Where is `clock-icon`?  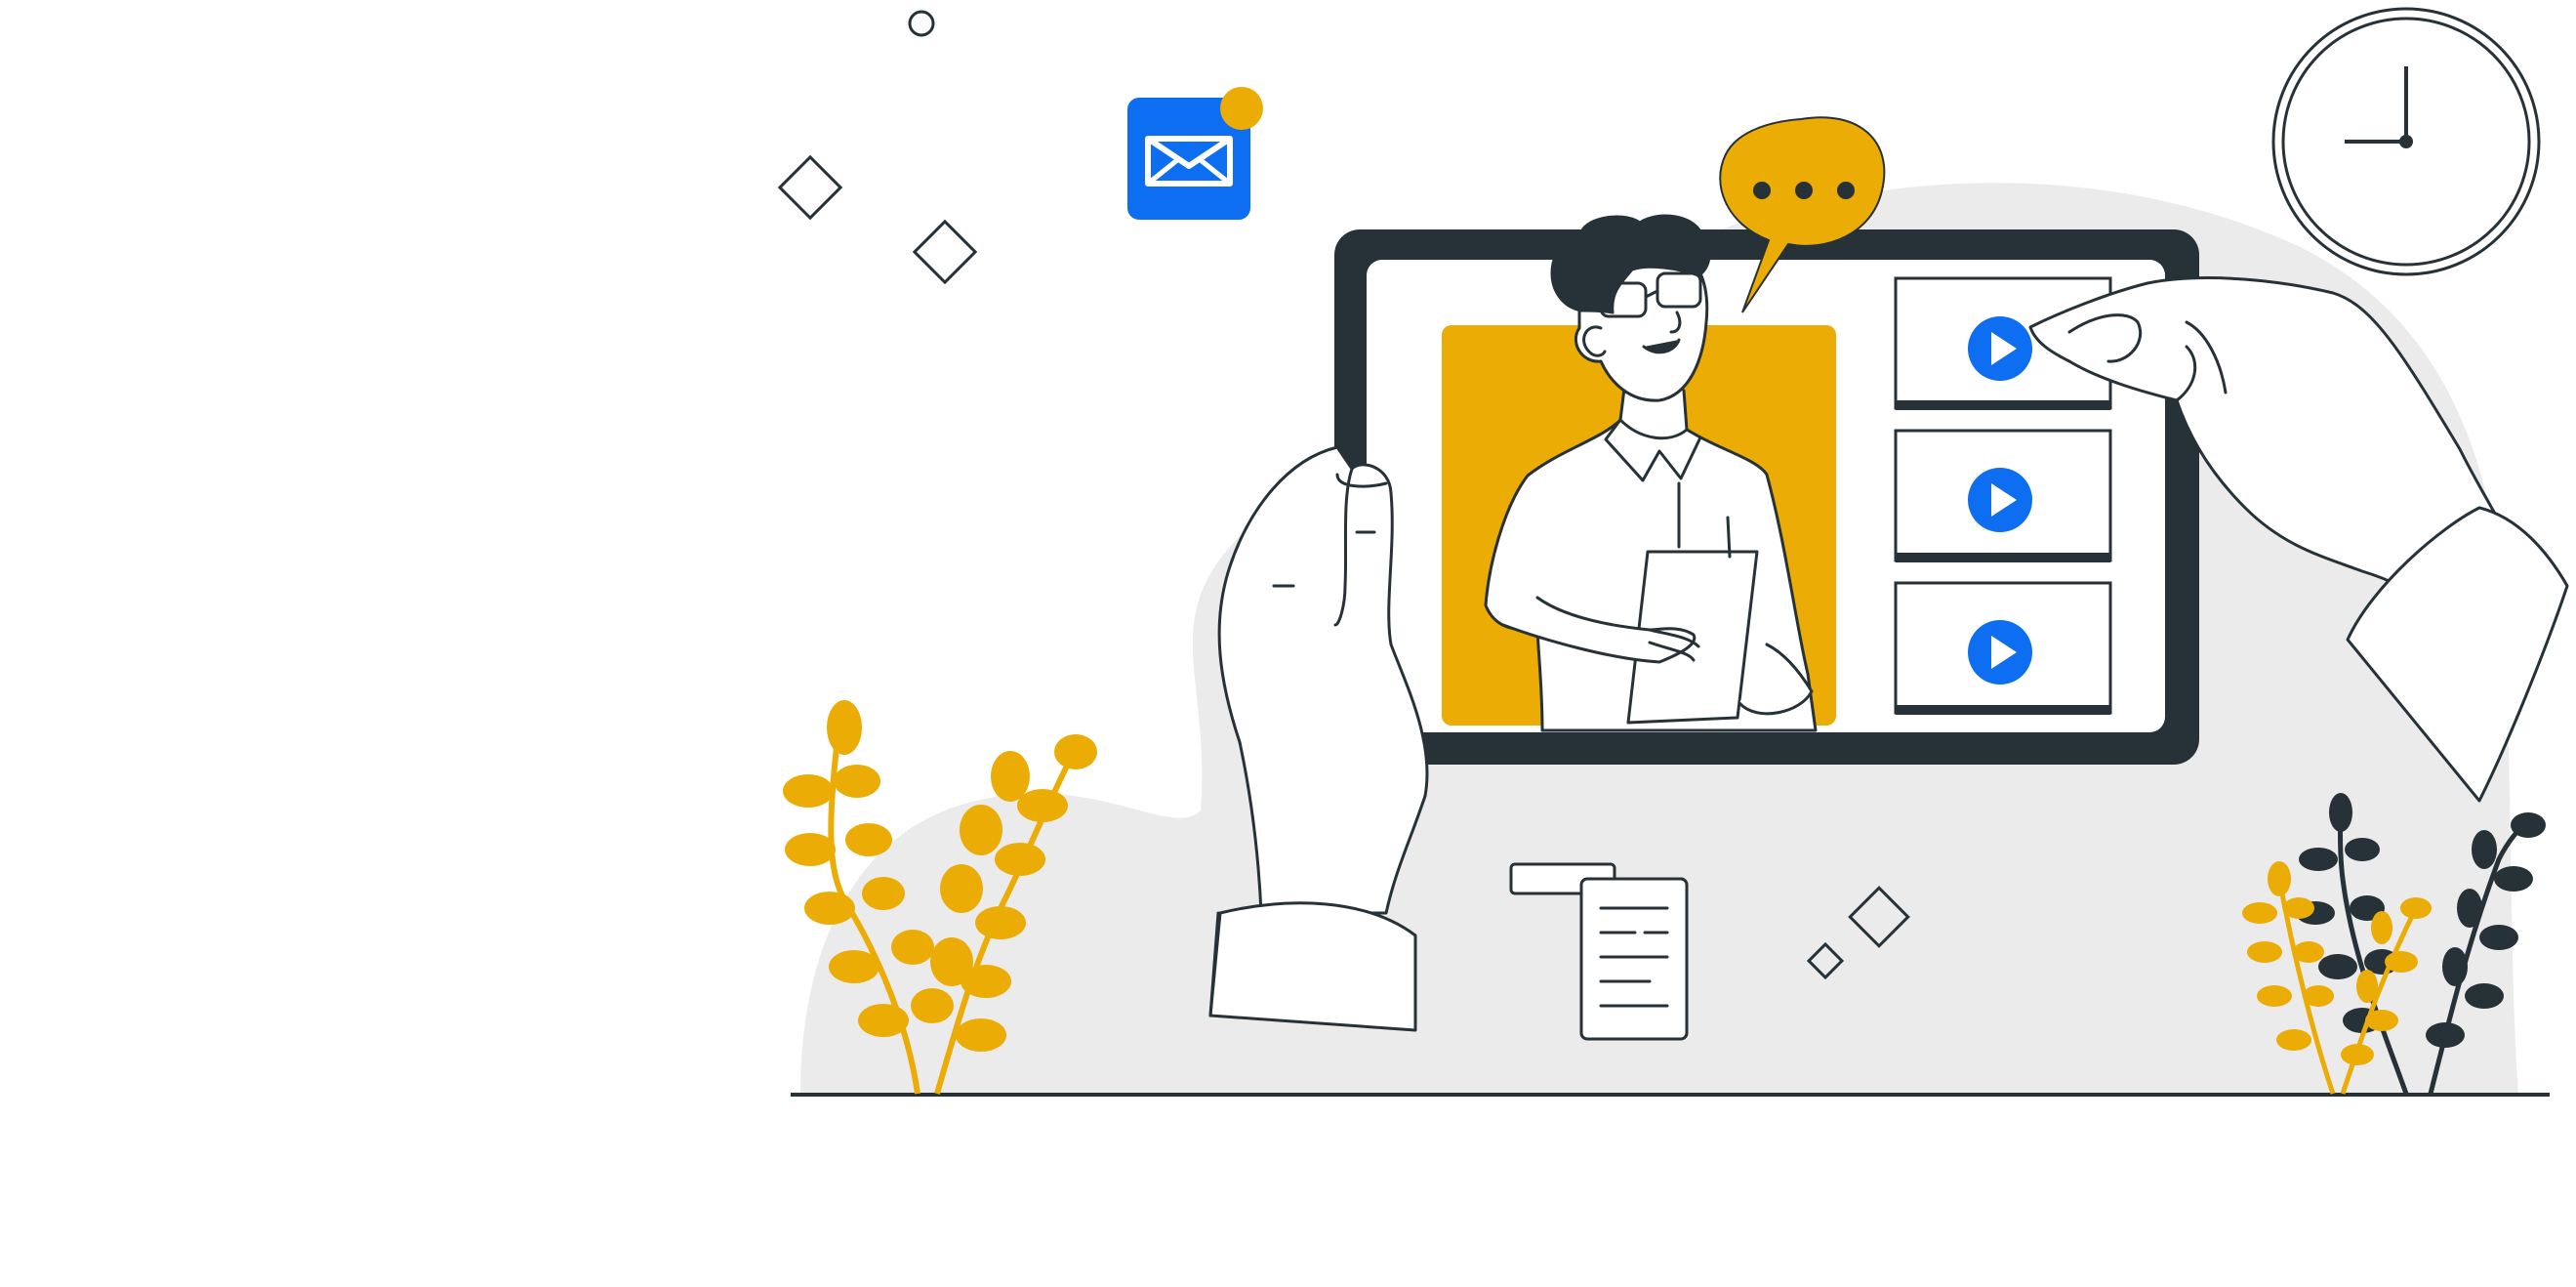 clock-icon is located at coordinates (2406, 141).